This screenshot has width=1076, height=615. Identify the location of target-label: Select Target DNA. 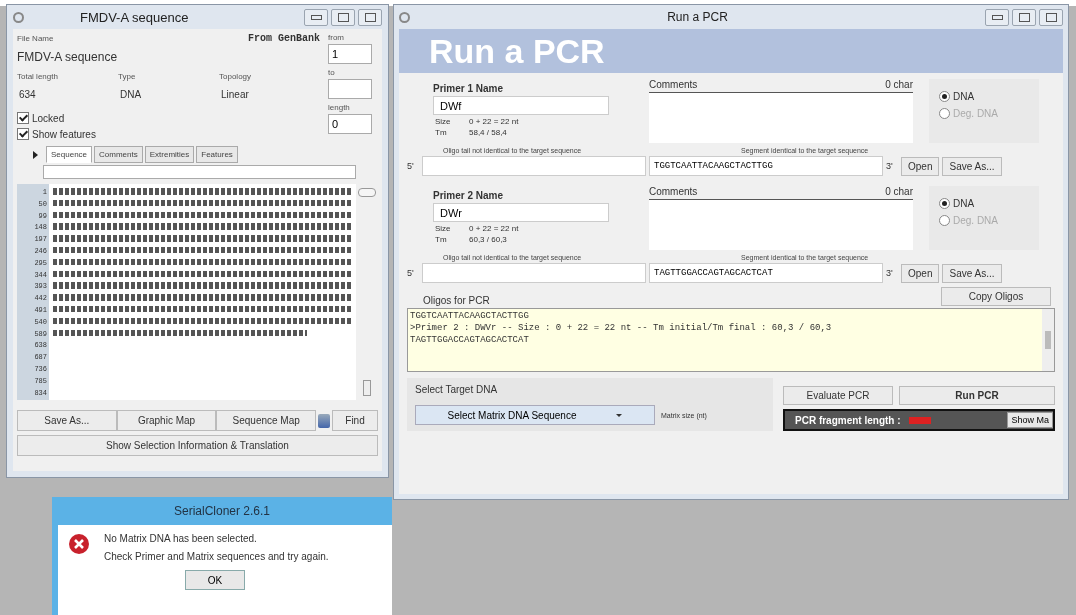
(457, 389).